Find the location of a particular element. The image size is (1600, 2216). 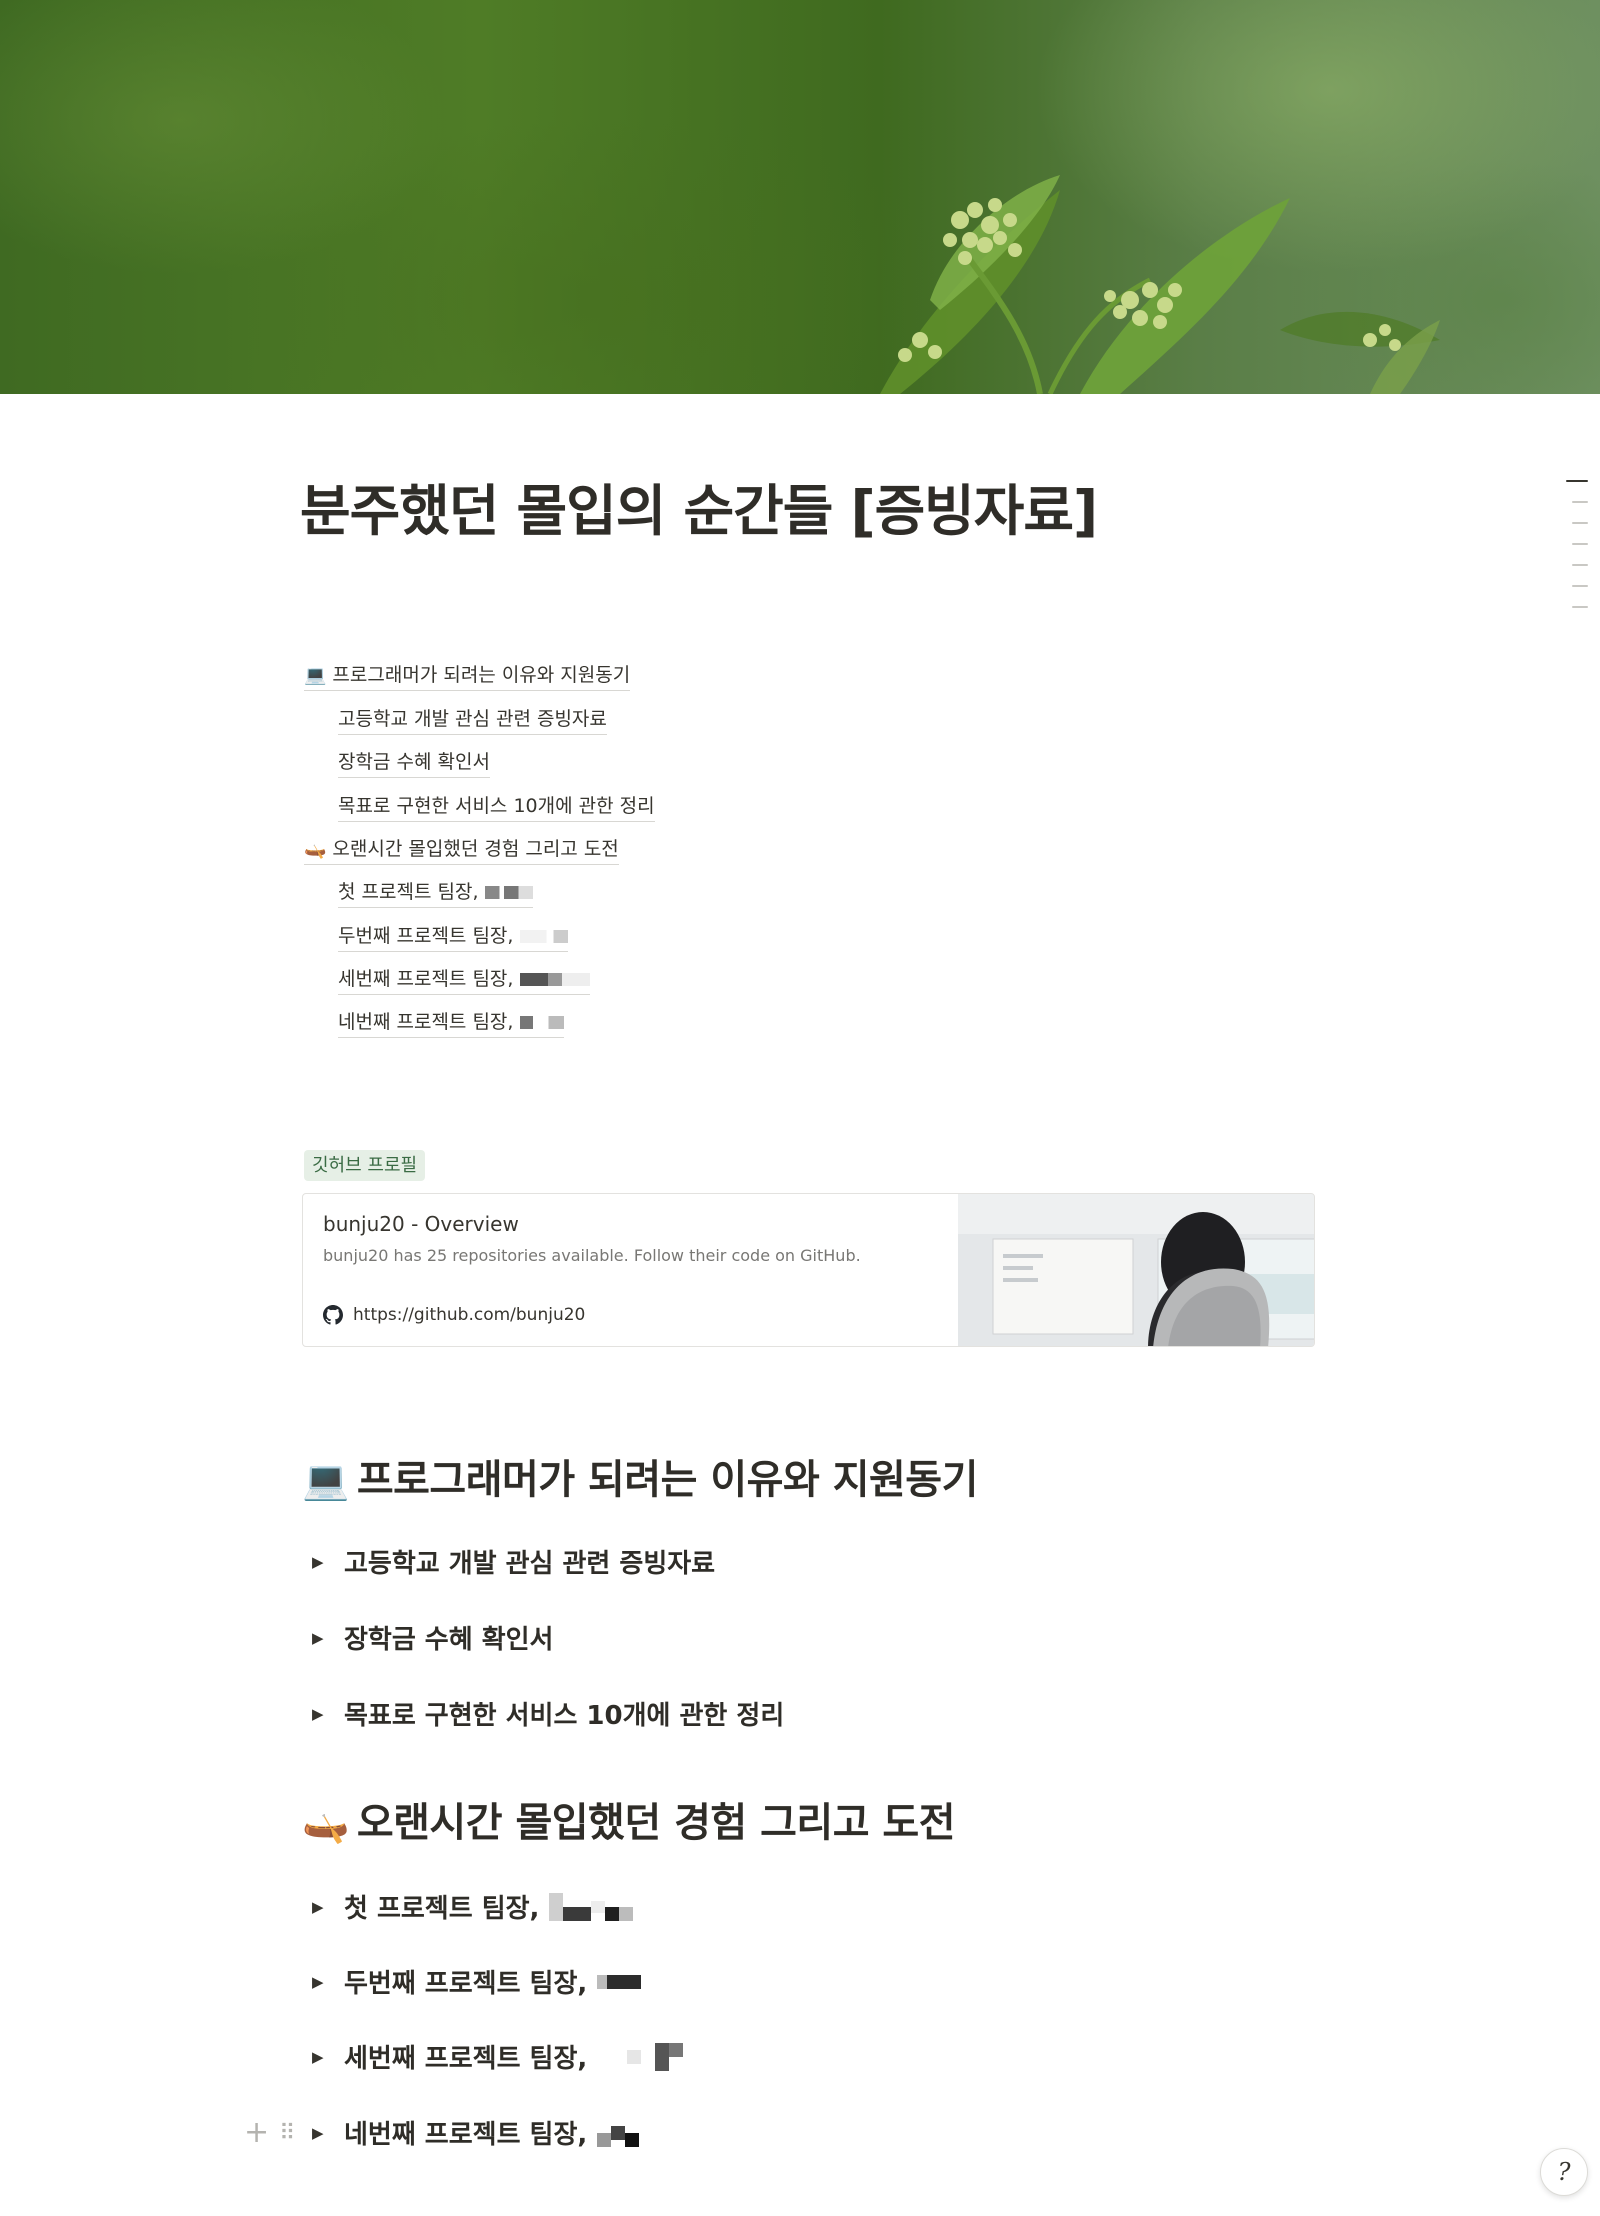

toggle-block: ▶ 두번째 프로젝트 팀장, is located at coordinates (477, 1981).